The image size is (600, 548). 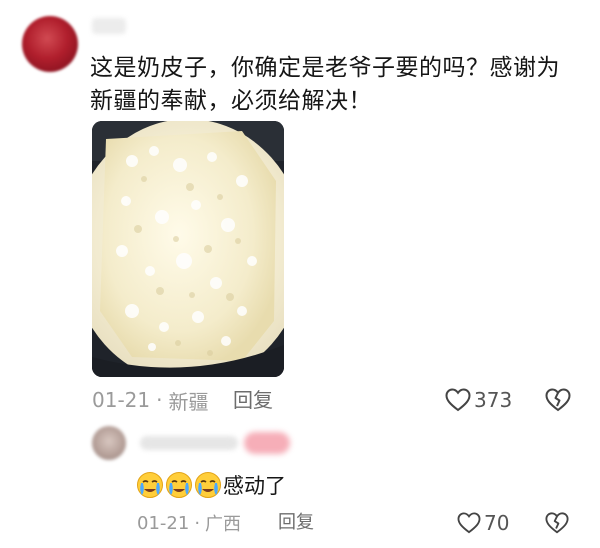 I want to click on milk-skin-photo-icon, so click(x=188, y=249).